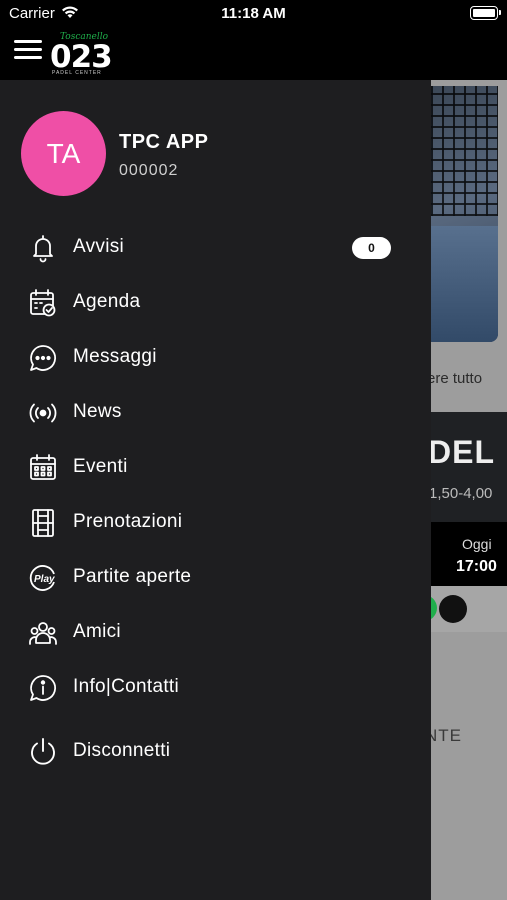 The width and height of the screenshot is (507, 900). I want to click on slot-time: 17:00, so click(476, 566).